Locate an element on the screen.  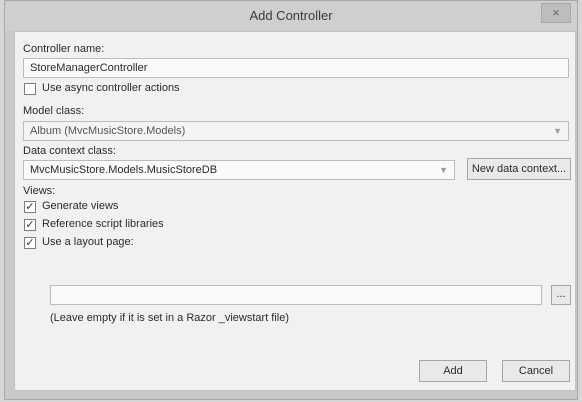
views-label: Views: is located at coordinates (39, 191).